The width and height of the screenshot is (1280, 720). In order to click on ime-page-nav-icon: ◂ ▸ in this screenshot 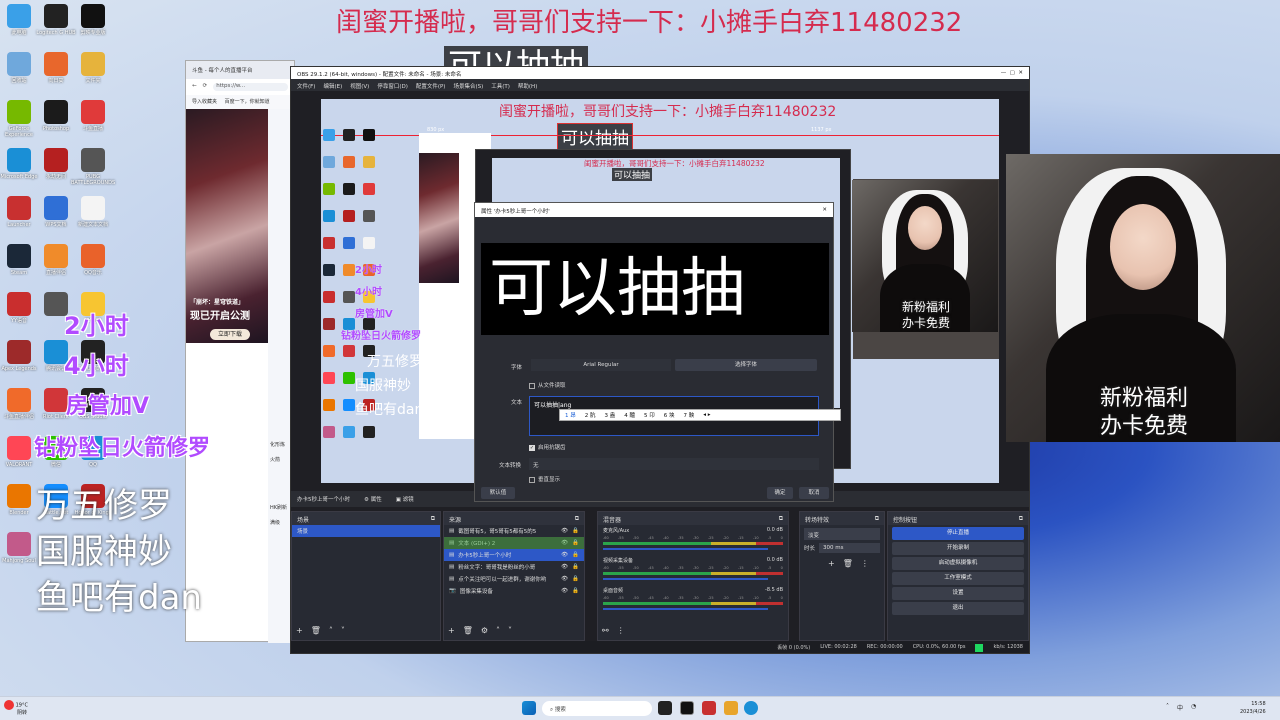, I will do `click(706, 415)`.